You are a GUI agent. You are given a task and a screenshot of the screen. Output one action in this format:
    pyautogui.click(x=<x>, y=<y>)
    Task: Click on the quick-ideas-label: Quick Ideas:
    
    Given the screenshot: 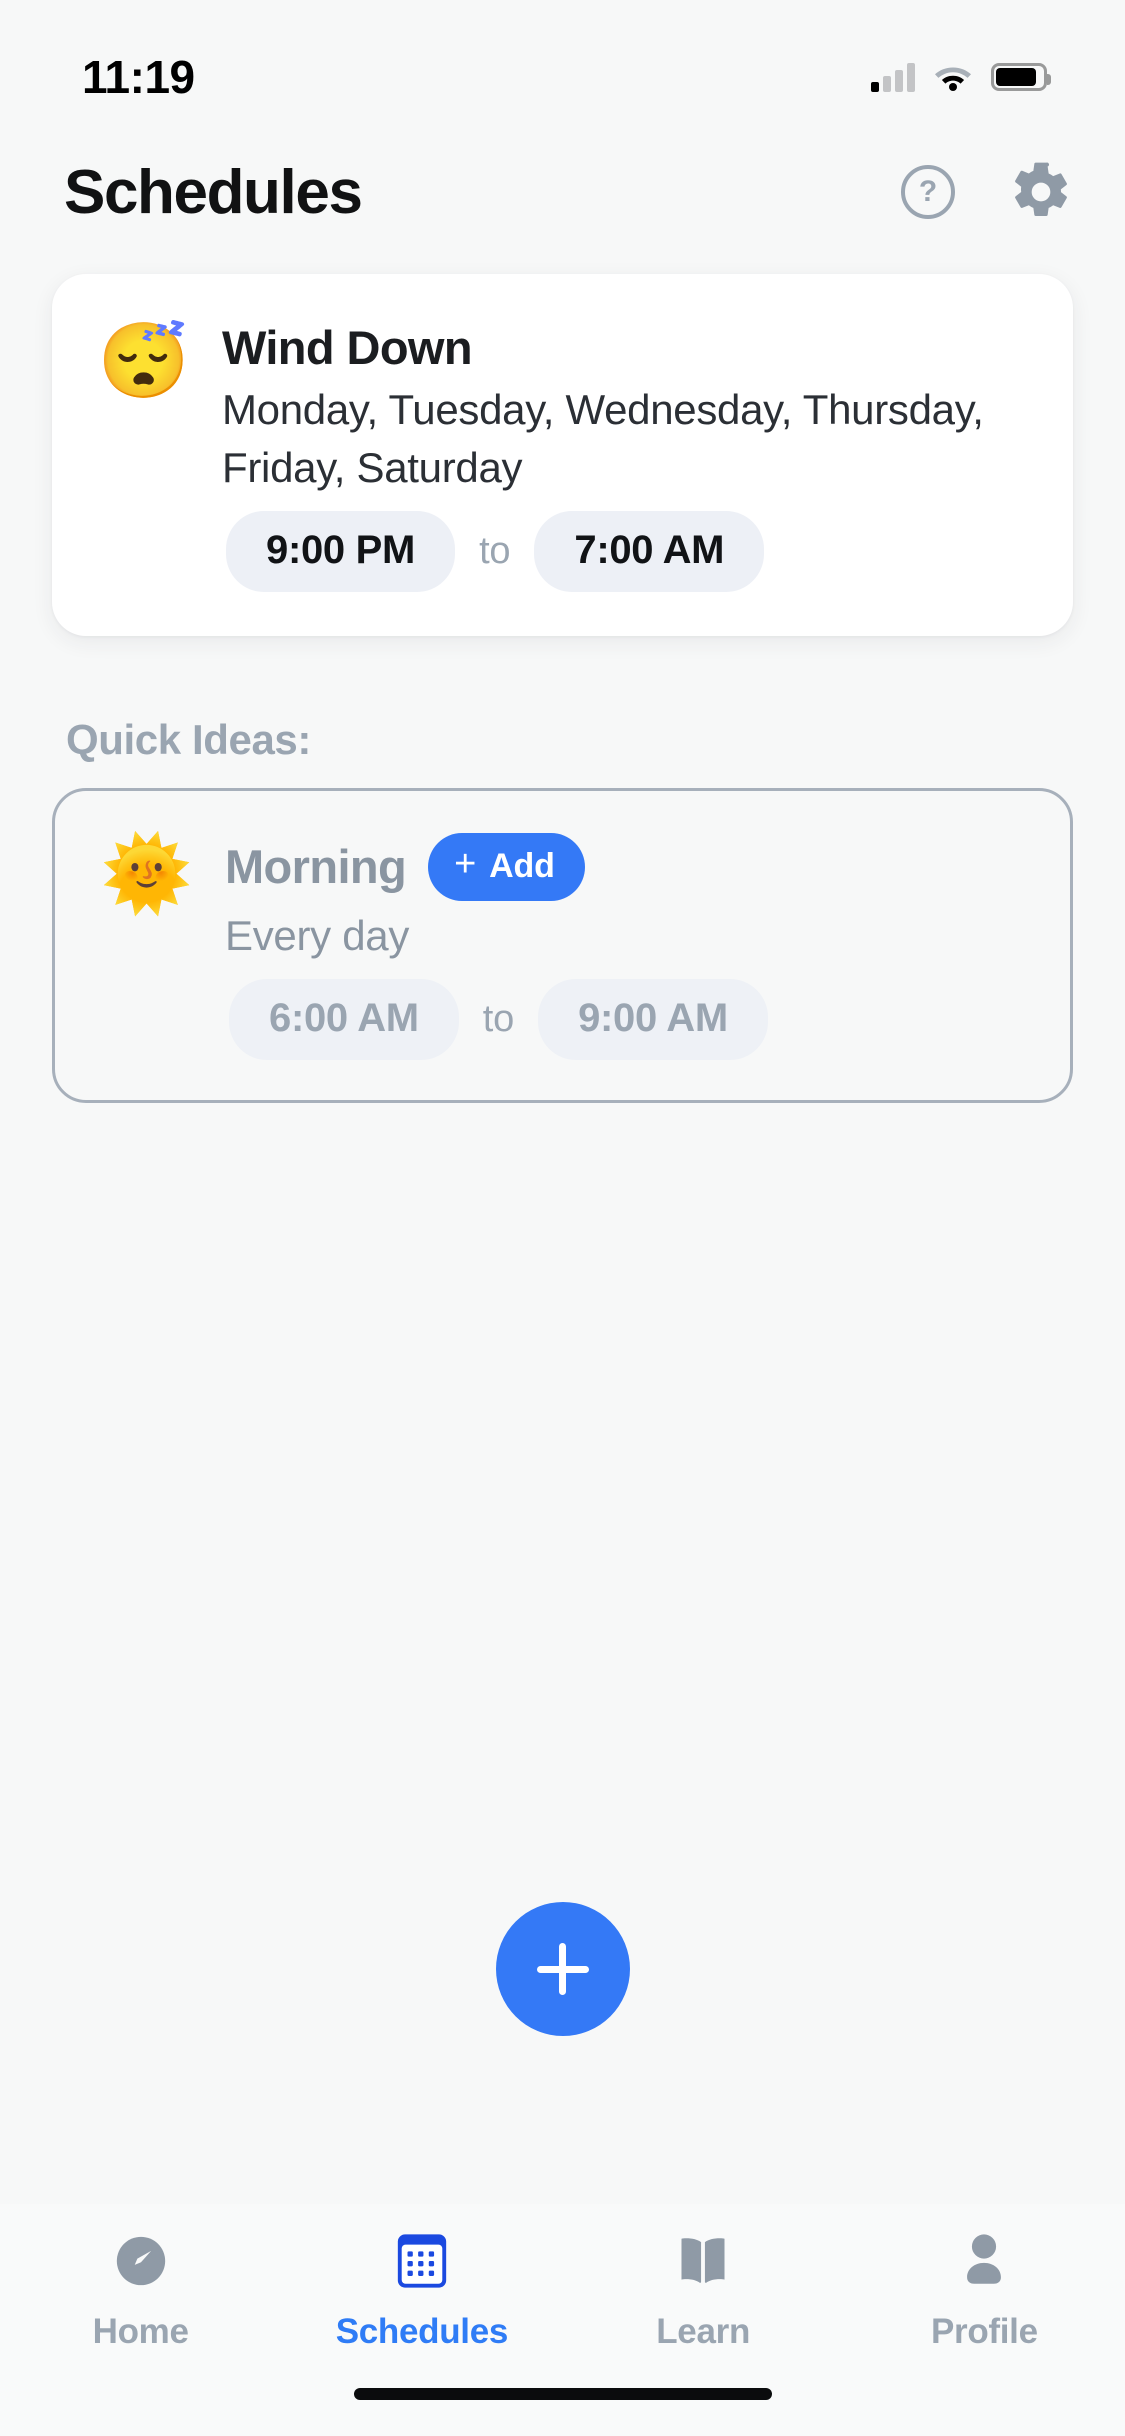 What is the action you would take?
    pyautogui.click(x=188, y=739)
    